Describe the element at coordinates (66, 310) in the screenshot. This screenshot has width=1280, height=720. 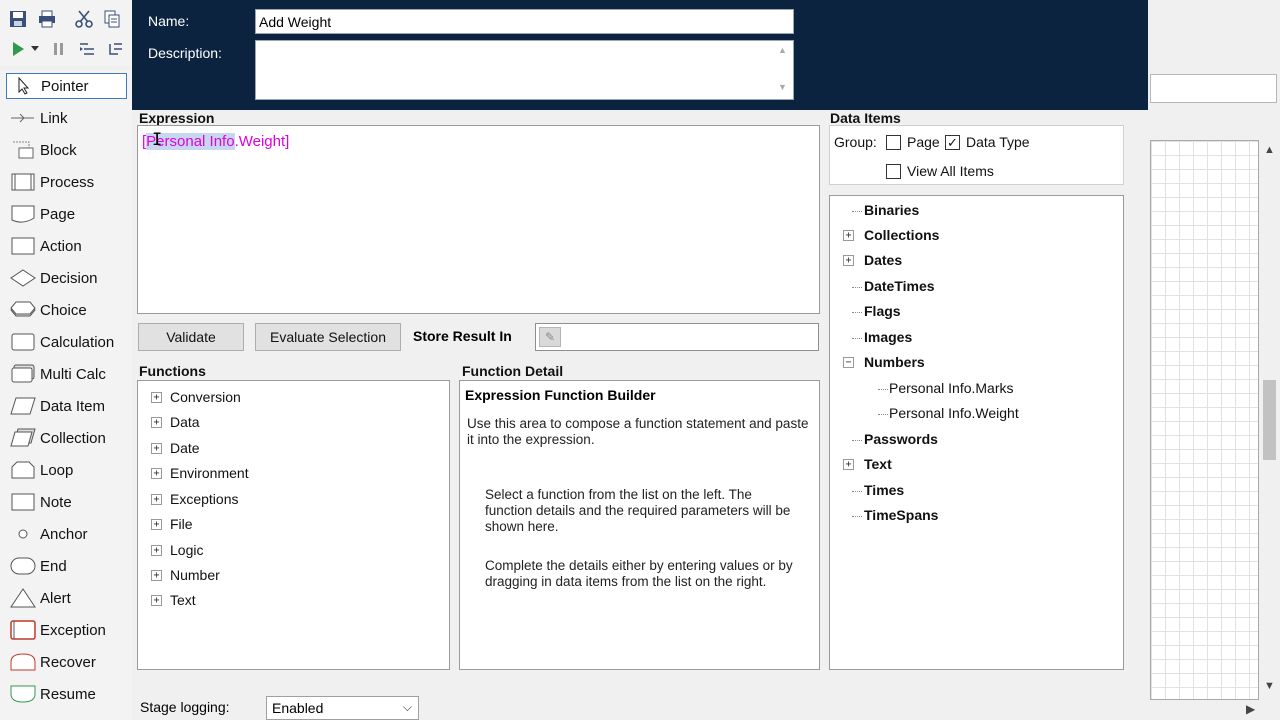
I see `palette-item-choice: Choice` at that location.